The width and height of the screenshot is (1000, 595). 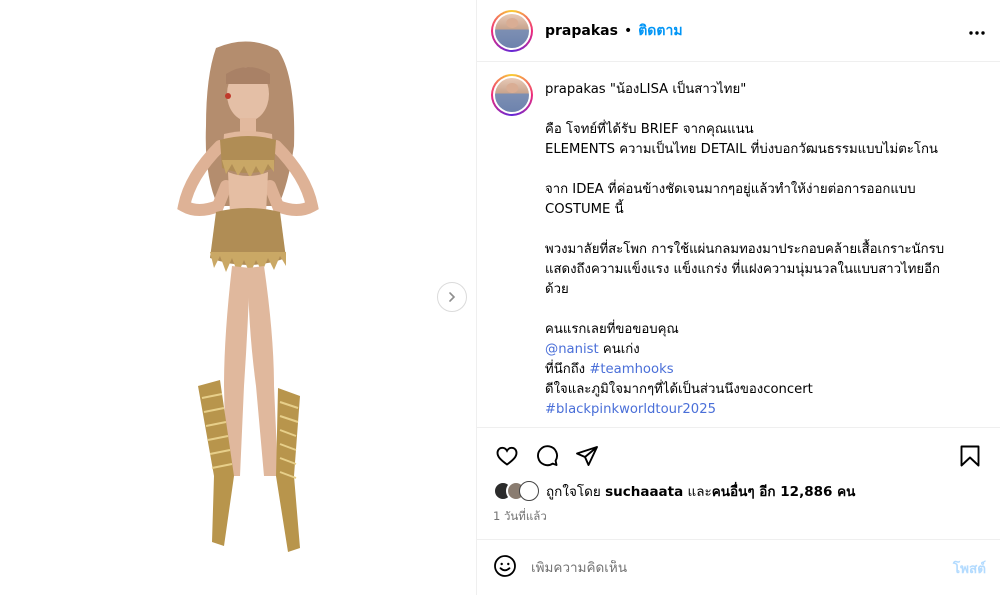 What do you see at coordinates (581, 31) in the screenshot?
I see `author-username: prapakas` at bounding box center [581, 31].